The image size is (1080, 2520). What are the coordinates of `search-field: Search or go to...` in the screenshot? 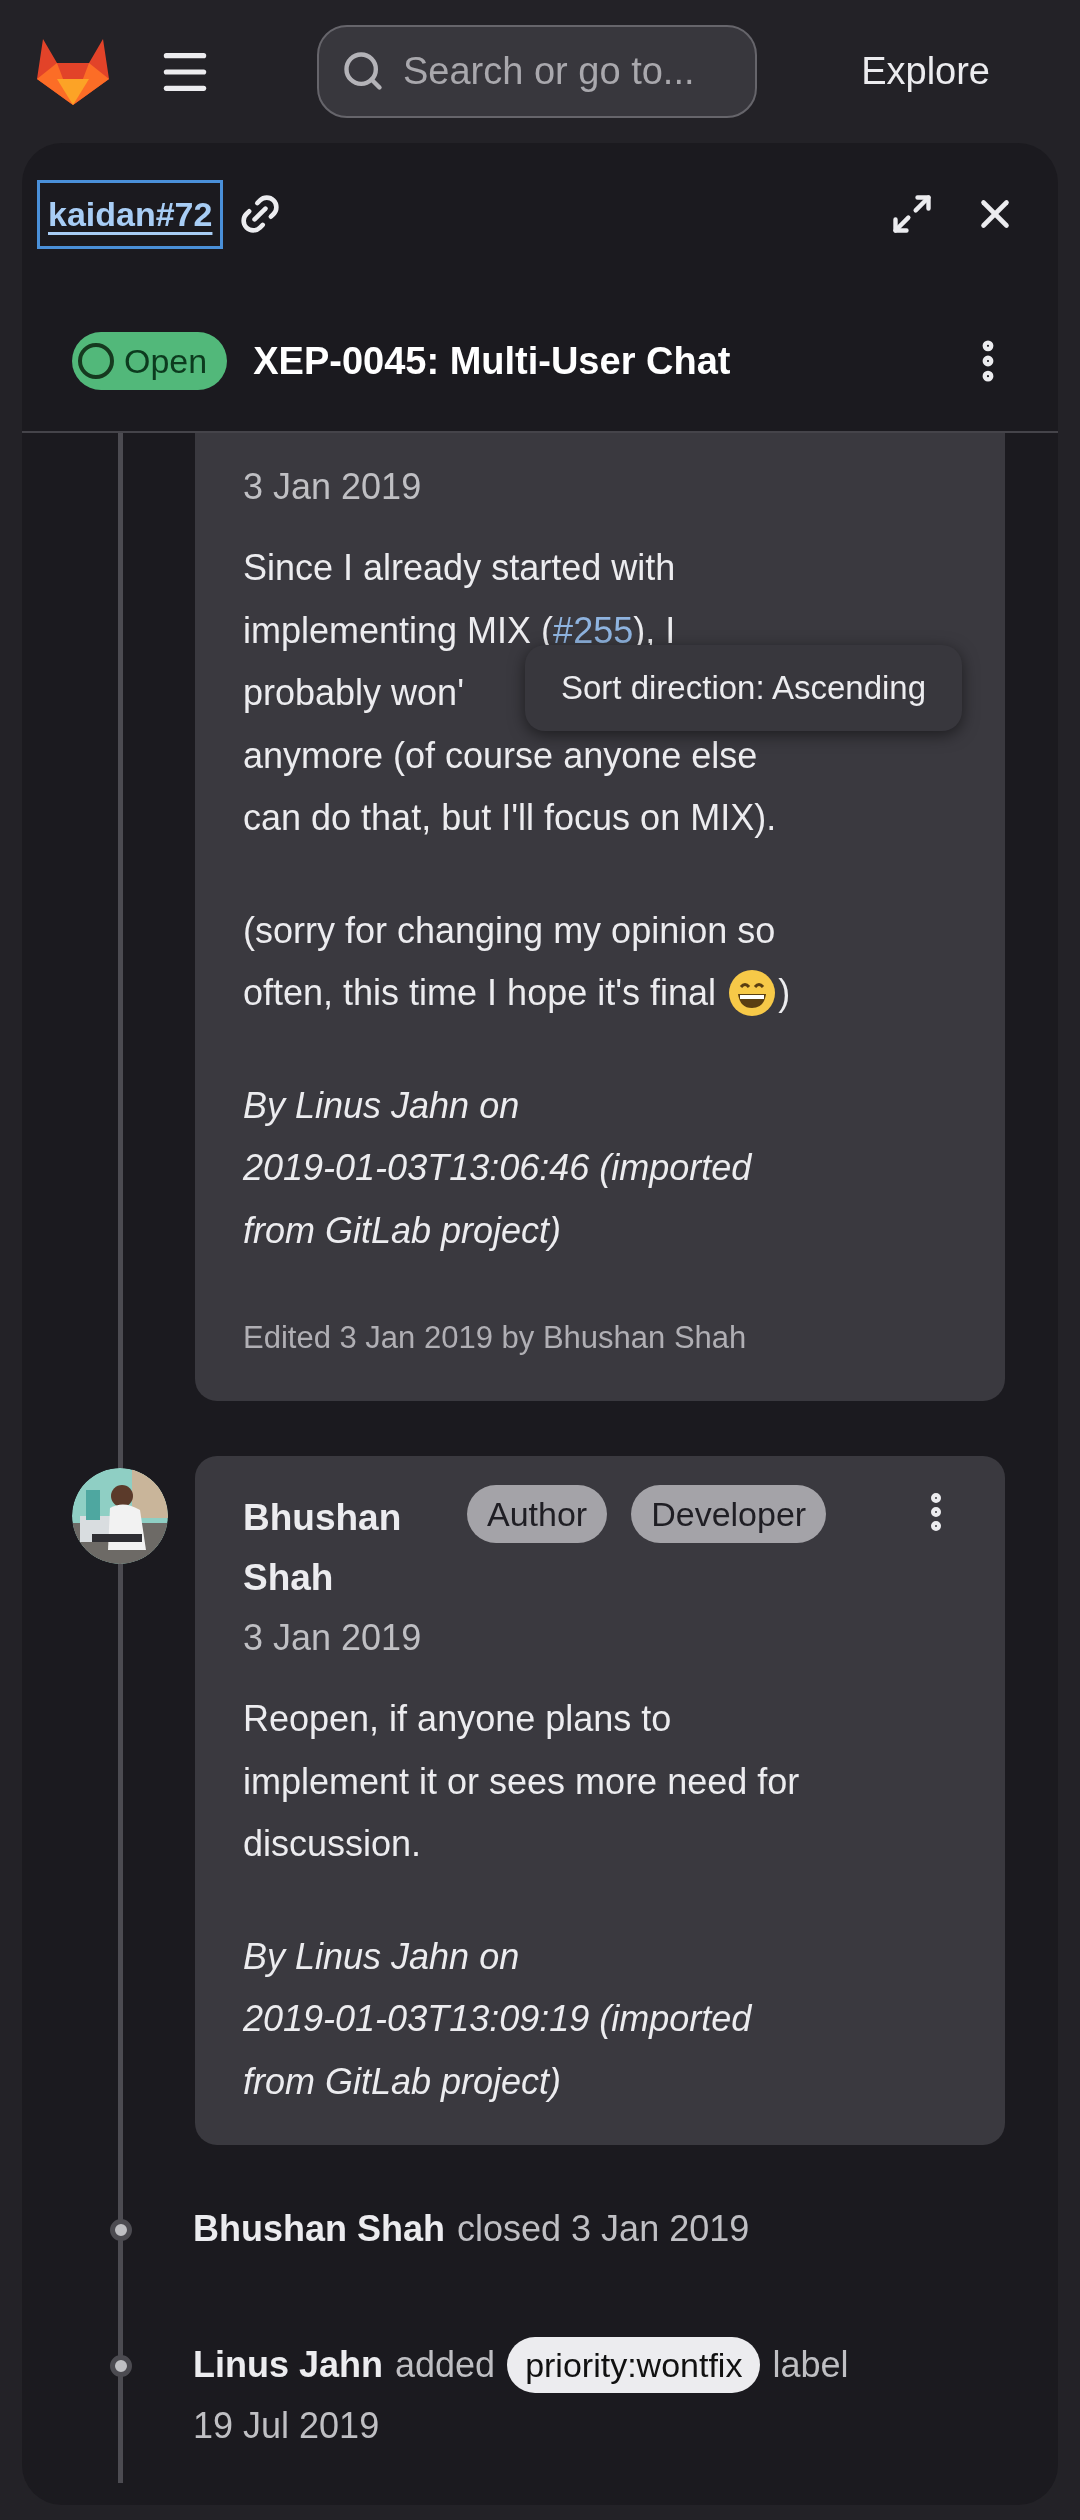 It's located at (537, 71).